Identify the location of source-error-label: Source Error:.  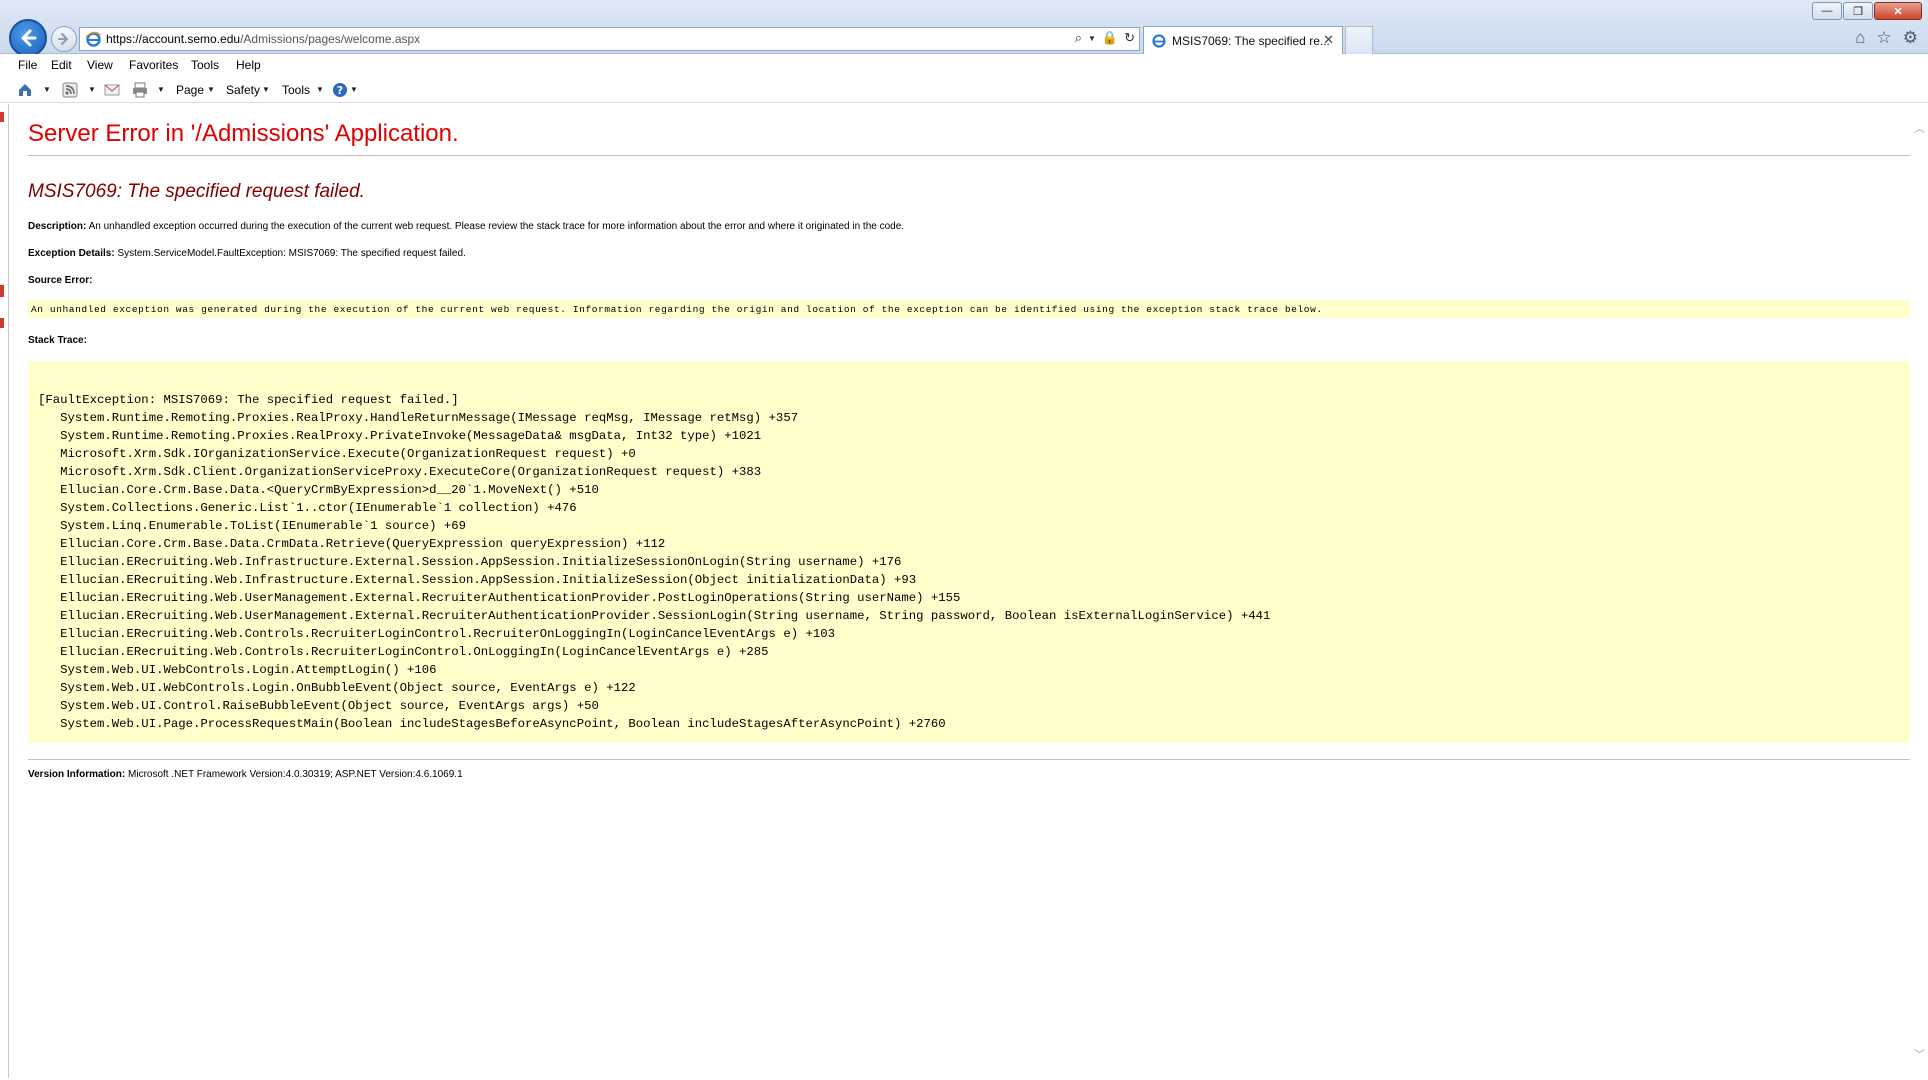
(60, 280).